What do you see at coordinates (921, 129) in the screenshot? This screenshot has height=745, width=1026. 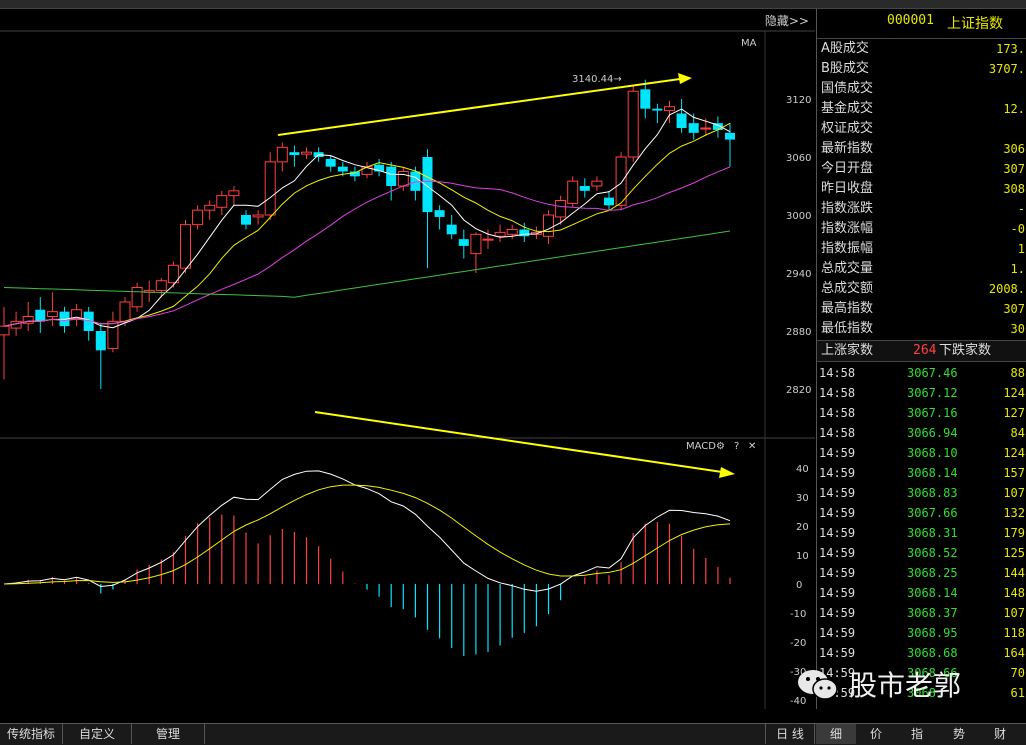 I see `quote-row: 权证成交` at bounding box center [921, 129].